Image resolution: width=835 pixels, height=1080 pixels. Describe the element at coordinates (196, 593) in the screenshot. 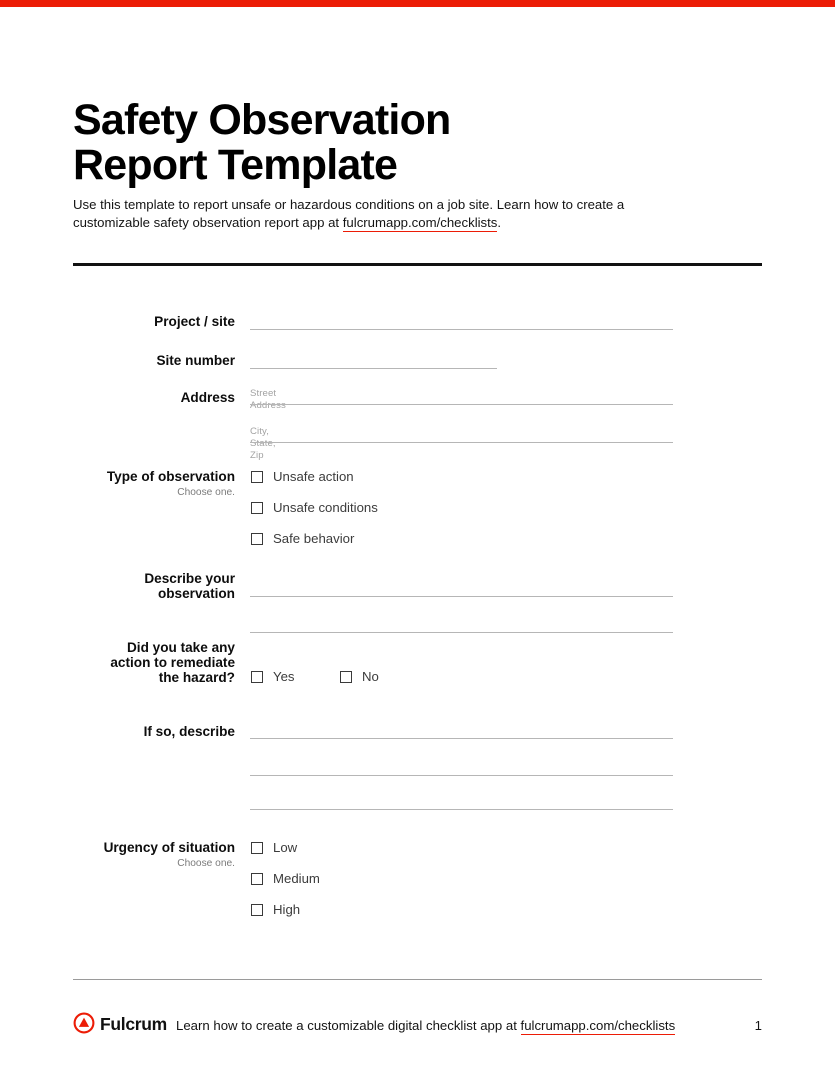

I see `label-describe-observation-line-2: observation` at that location.